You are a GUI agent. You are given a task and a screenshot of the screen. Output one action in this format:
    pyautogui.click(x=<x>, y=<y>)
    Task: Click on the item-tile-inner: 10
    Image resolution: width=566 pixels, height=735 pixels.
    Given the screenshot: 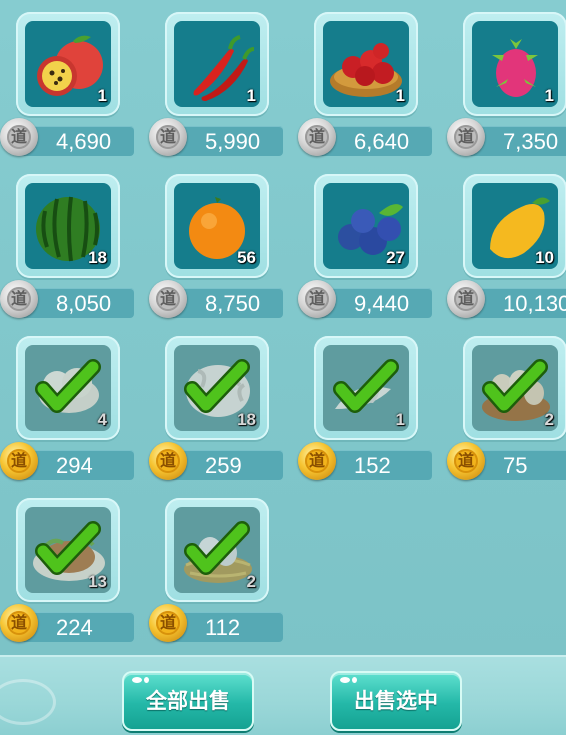 What is the action you would take?
    pyautogui.click(x=515, y=226)
    